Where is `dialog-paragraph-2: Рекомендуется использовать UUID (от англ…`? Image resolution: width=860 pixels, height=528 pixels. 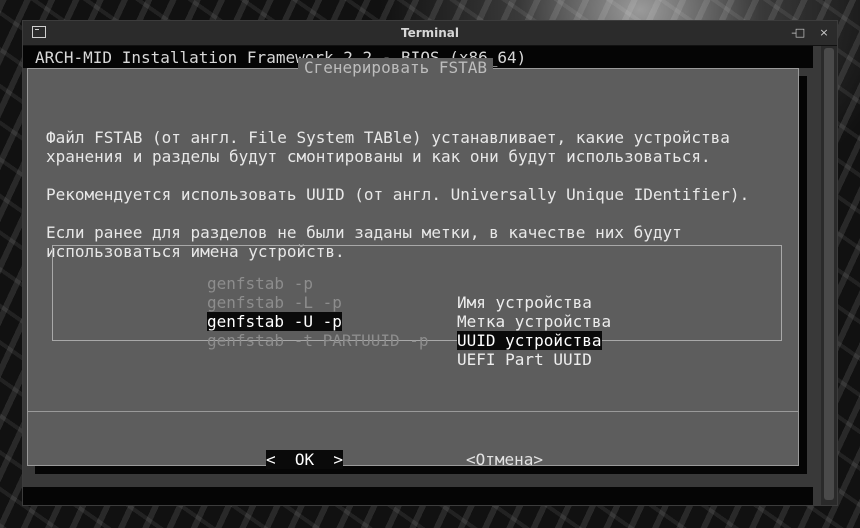
dialog-paragraph-2: Рекомендуется использовать UUID (от англ… is located at coordinates (398, 194).